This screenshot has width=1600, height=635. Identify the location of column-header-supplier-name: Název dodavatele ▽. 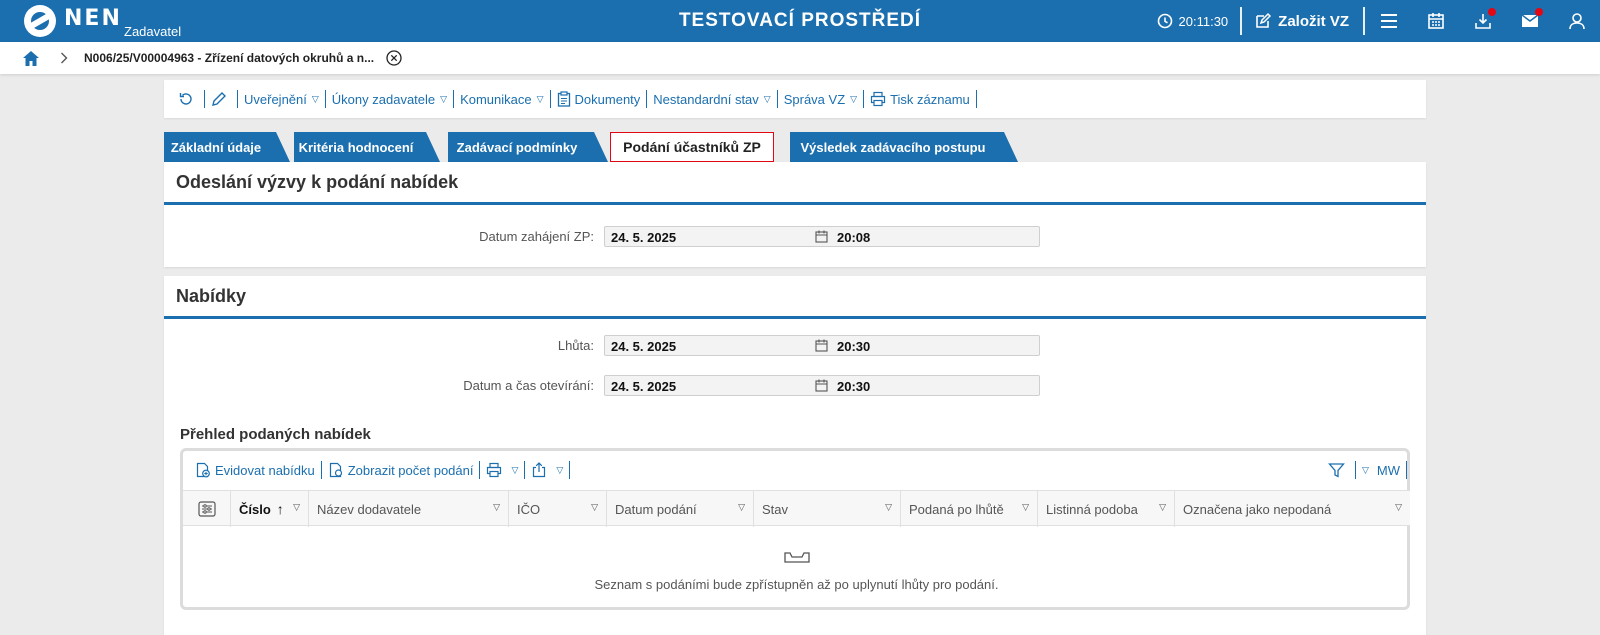
(409, 509).